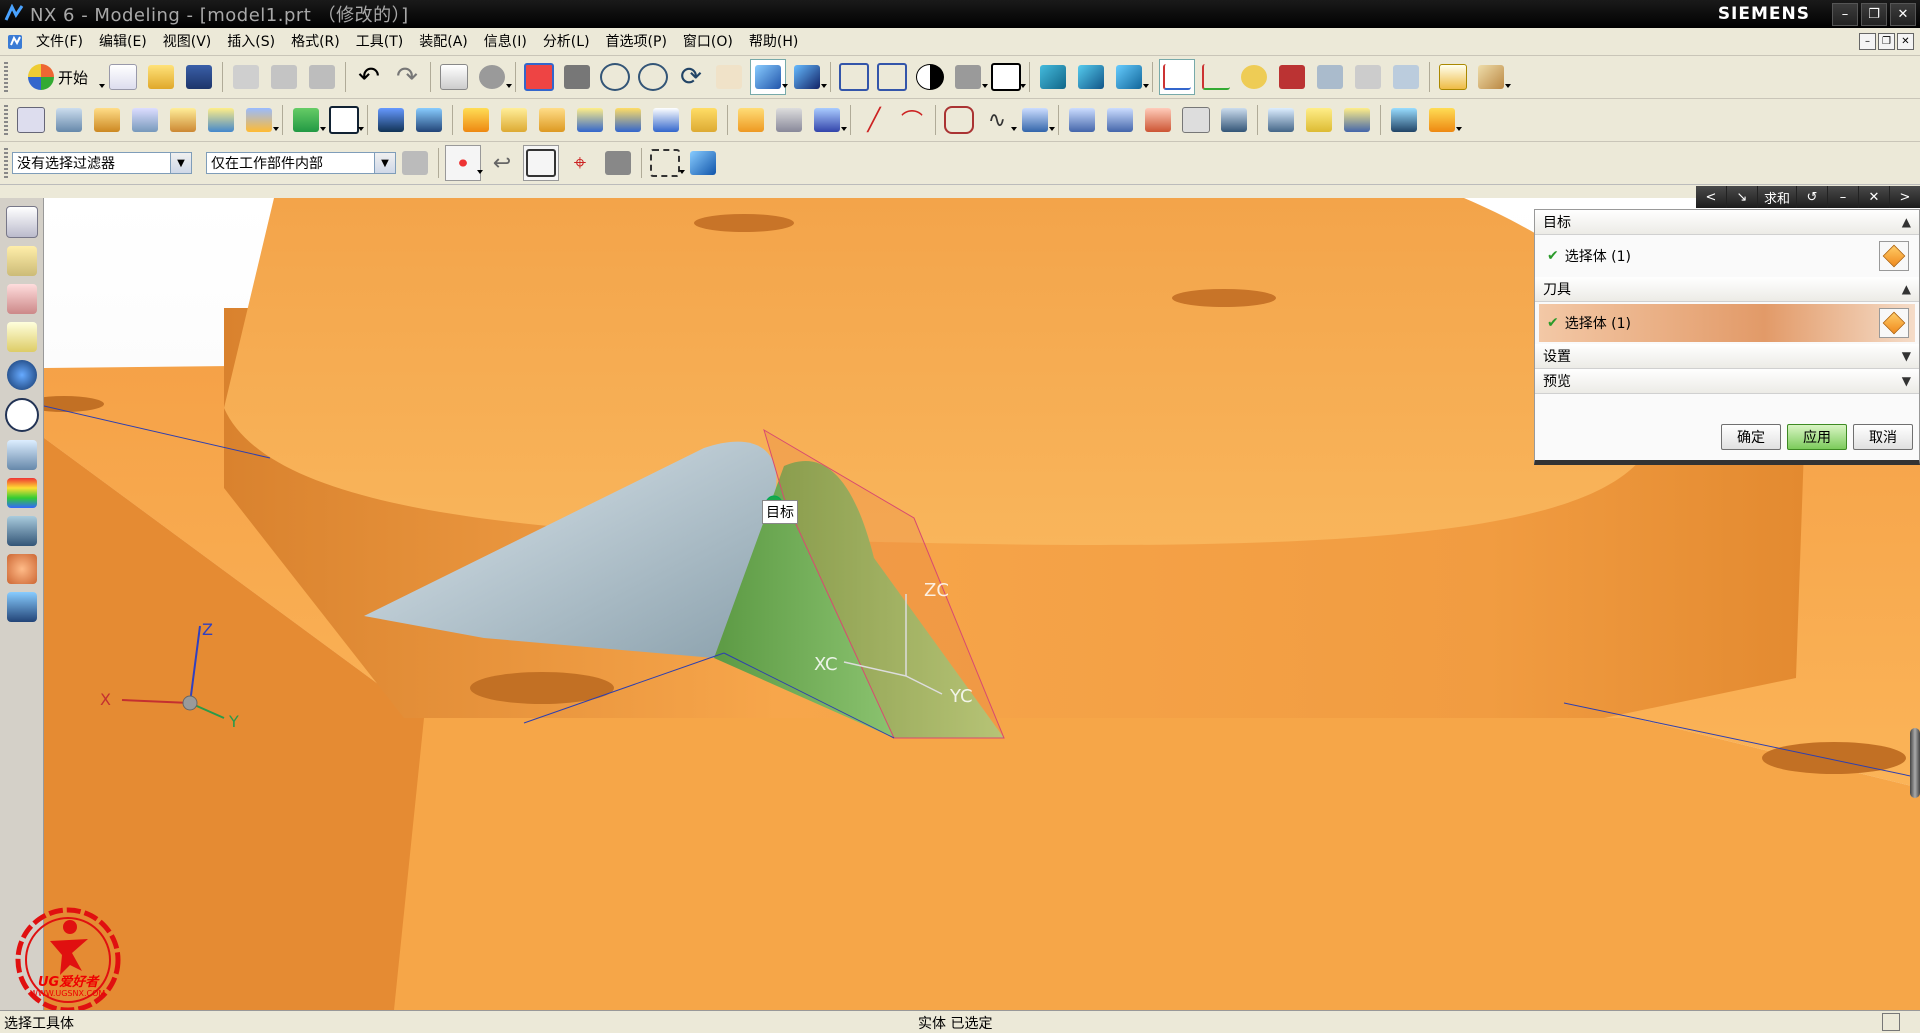 The width and height of the screenshot is (1920, 1033). What do you see at coordinates (1905, 197) in the screenshot?
I see `next-dialog-button: >` at bounding box center [1905, 197].